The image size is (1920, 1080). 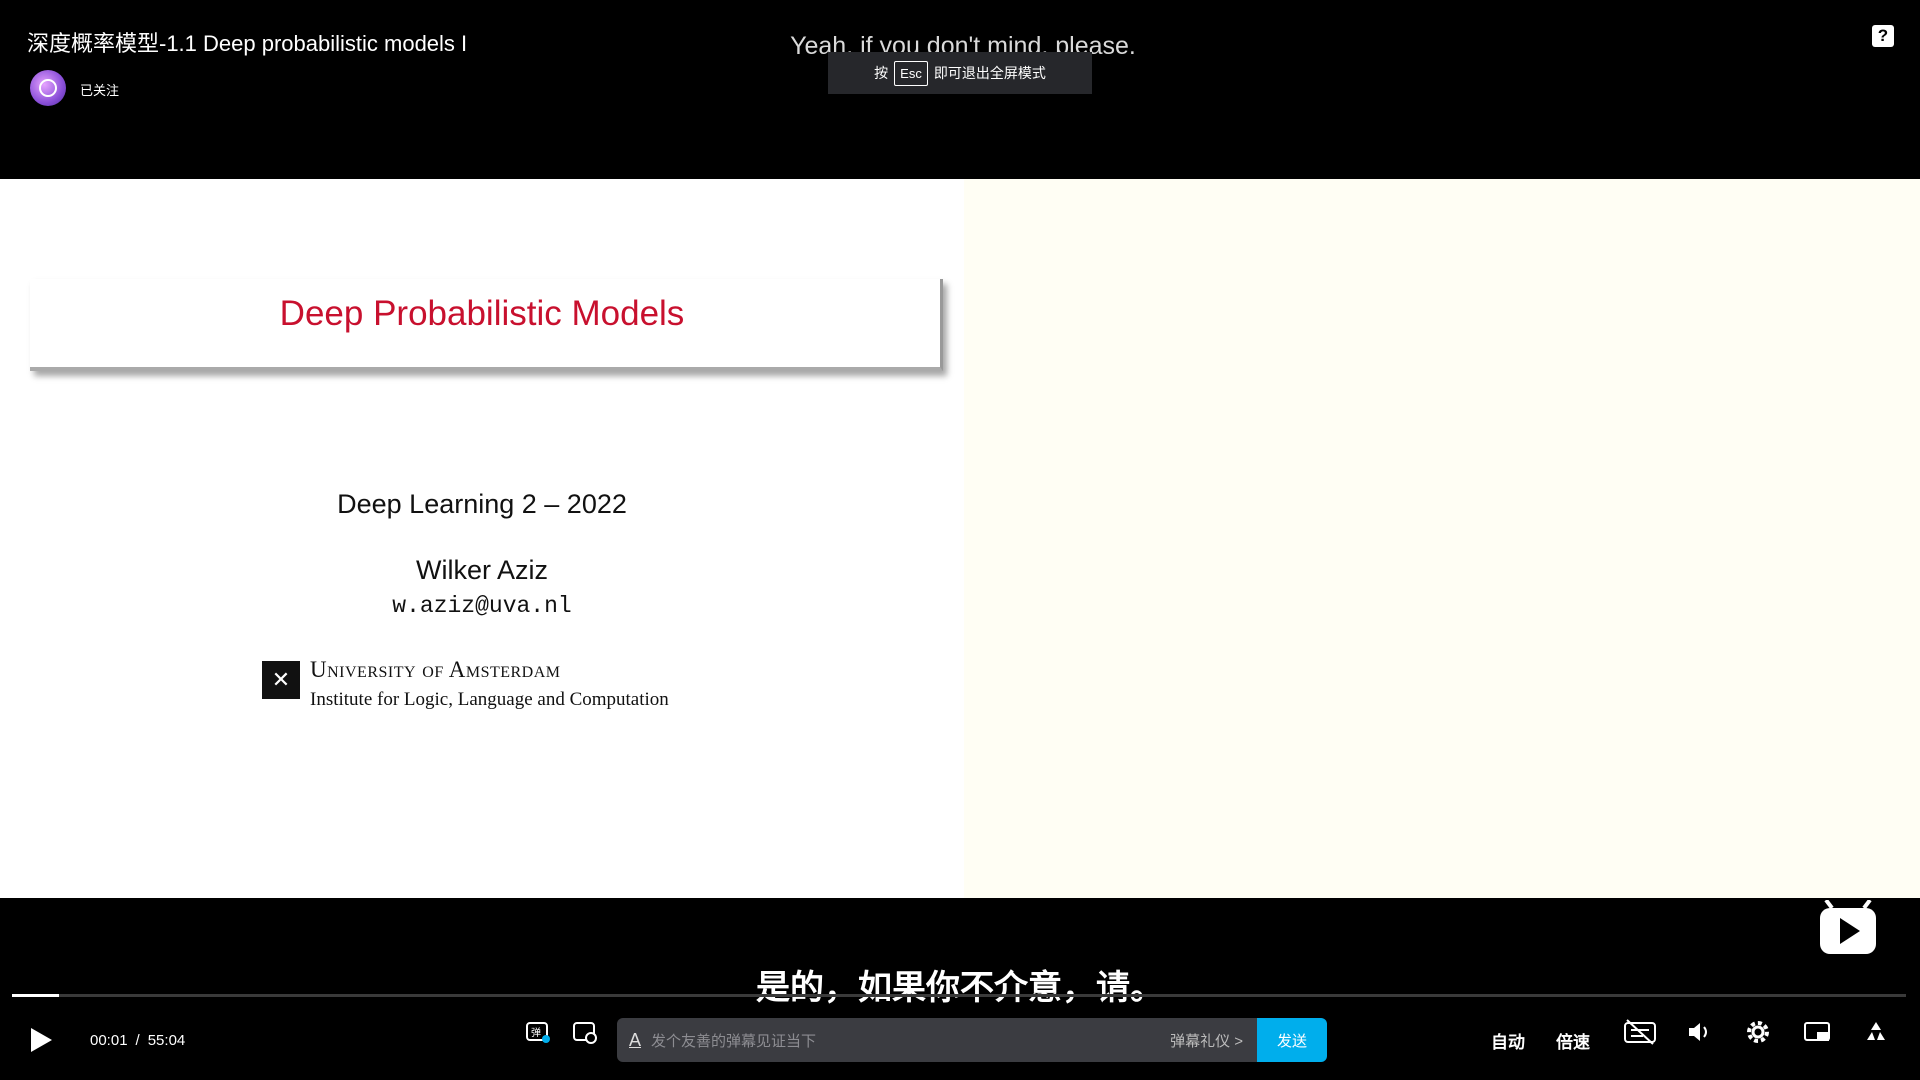 I want to click on gear-icon, so click(x=1758, y=1032).